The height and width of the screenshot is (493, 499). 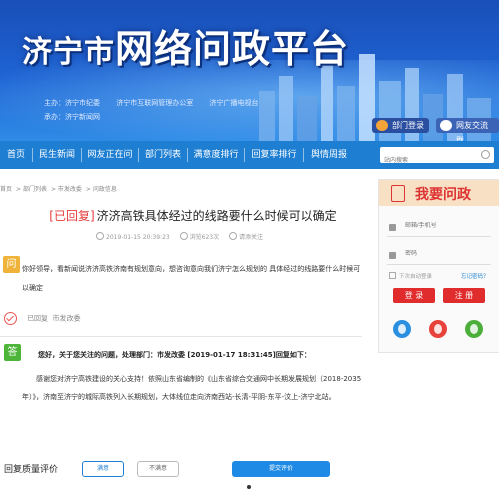 I want to click on nav-item-reply-rank: 回复率排行, so click(x=274, y=155).